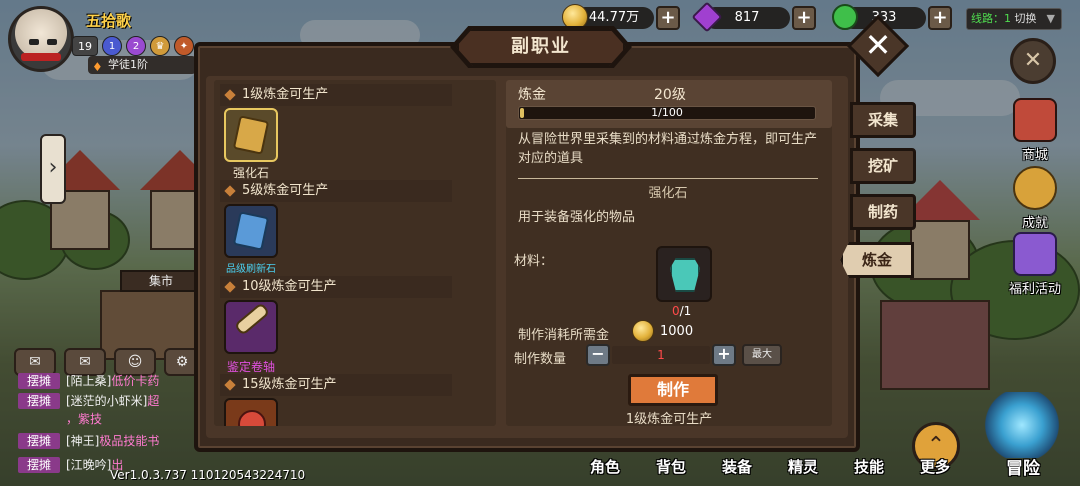 This screenshot has width=1080, height=486. Describe the element at coordinates (661, 355) in the screenshot. I see `quantity-input: 1` at that location.